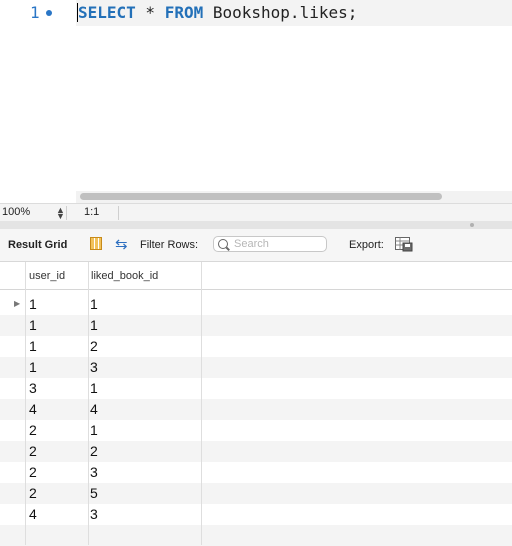 The image size is (512, 546). What do you see at coordinates (256, 276) in the screenshot?
I see `grid-header: user_id liked_book_id` at bounding box center [256, 276].